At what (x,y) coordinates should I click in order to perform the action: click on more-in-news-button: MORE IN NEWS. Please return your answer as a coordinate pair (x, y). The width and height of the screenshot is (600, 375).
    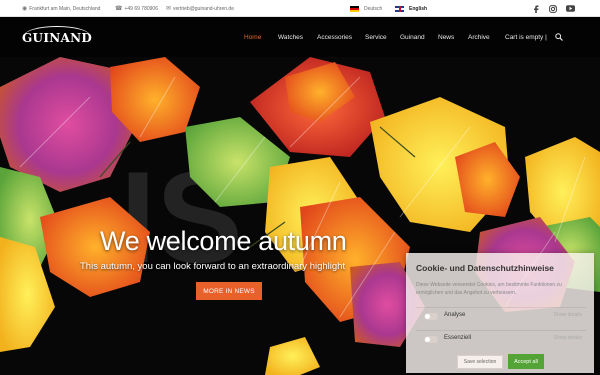
    Looking at the image, I should click on (229, 291).